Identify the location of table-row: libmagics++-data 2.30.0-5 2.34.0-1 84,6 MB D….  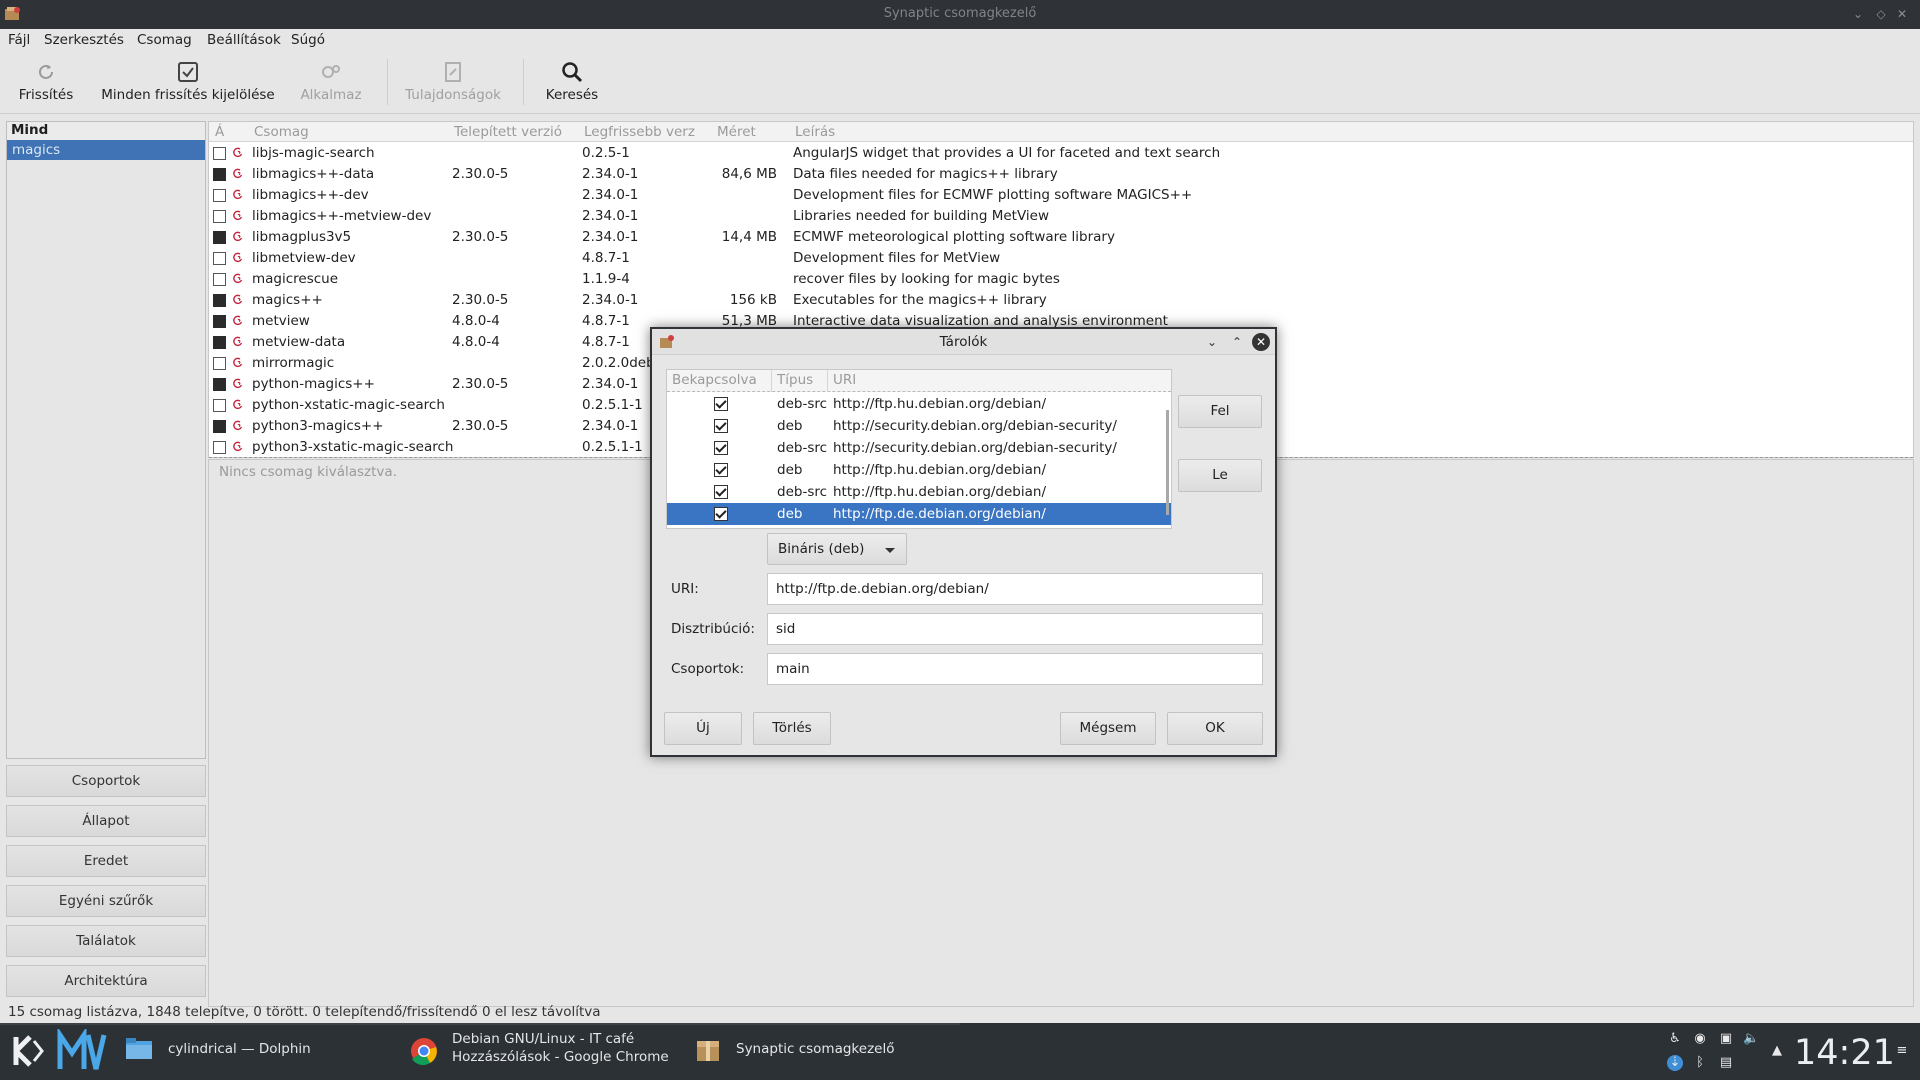
(1061, 174).